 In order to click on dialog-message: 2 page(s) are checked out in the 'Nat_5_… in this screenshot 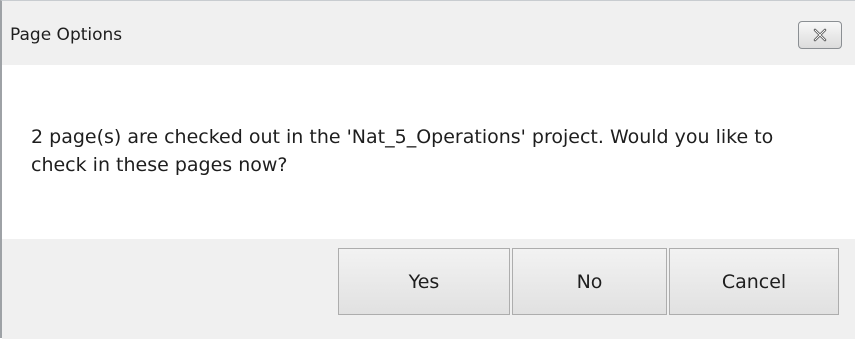, I will do `click(402, 151)`.